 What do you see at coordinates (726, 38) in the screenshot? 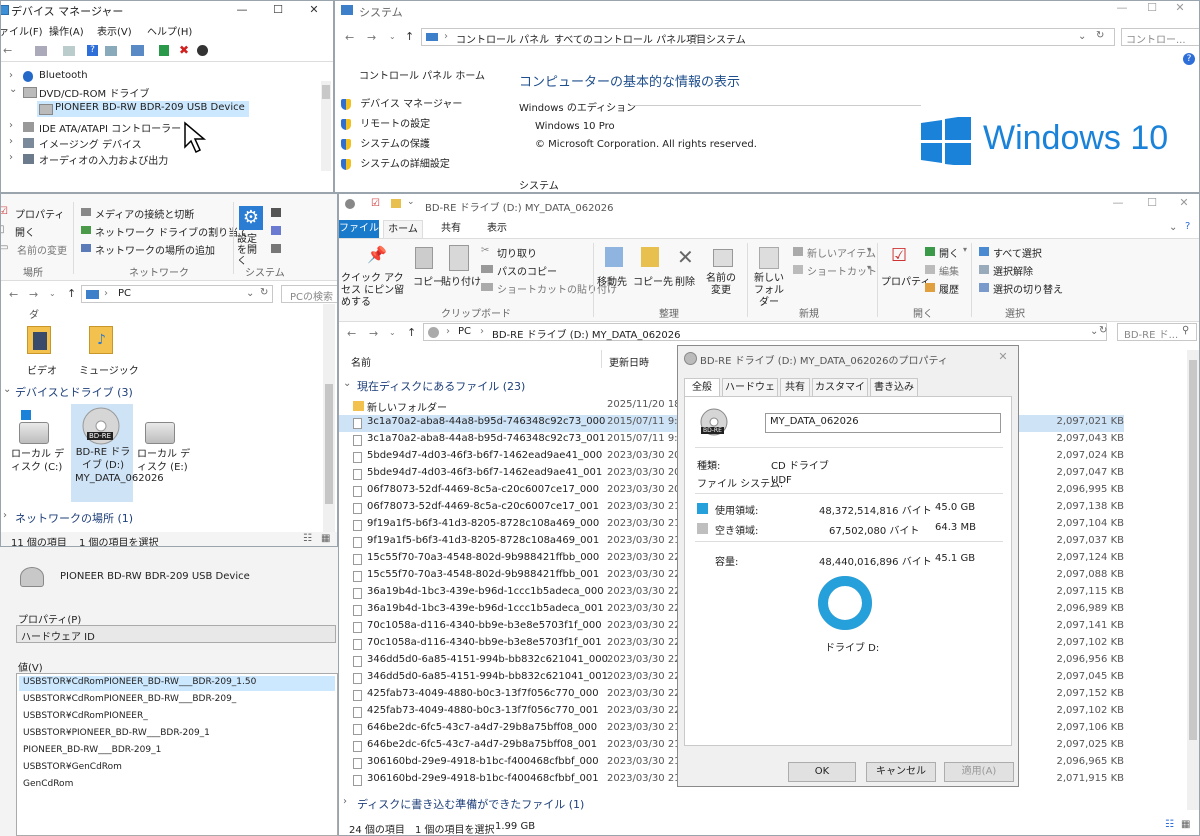
I see `breadcrumb-system: システム` at bounding box center [726, 38].